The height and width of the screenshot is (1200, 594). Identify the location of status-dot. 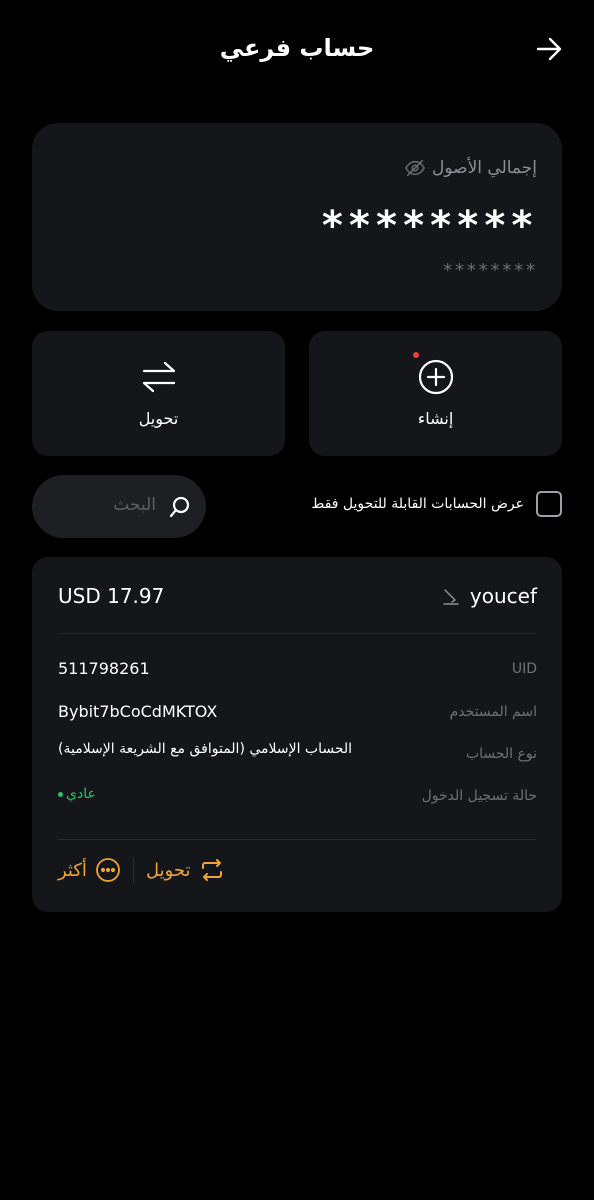
(60, 794).